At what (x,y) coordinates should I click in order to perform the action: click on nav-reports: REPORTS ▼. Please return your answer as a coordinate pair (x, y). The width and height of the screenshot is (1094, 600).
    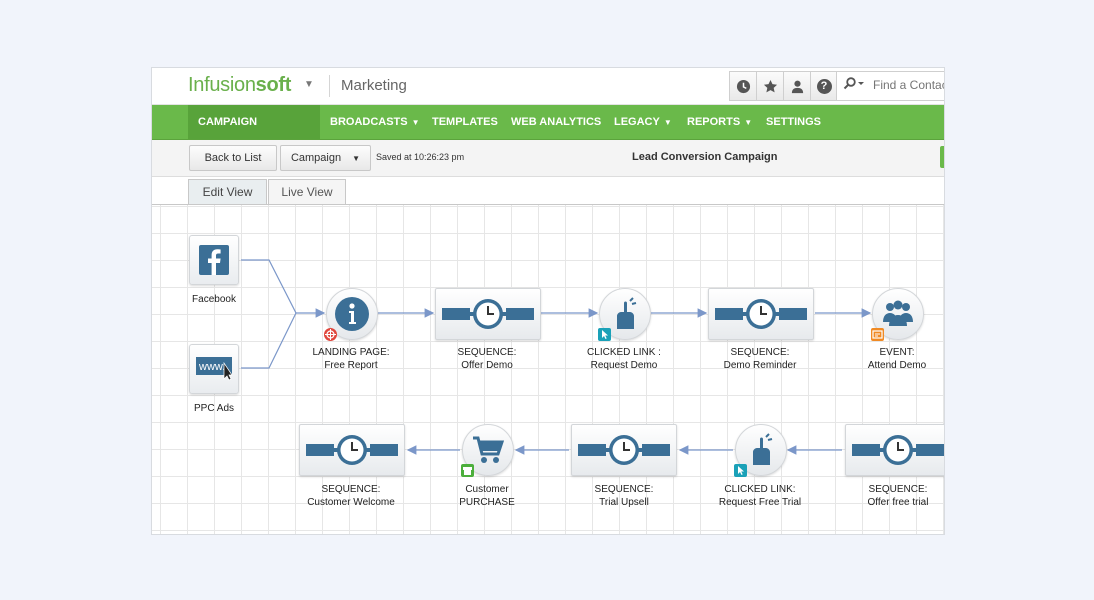
    Looking at the image, I should click on (719, 122).